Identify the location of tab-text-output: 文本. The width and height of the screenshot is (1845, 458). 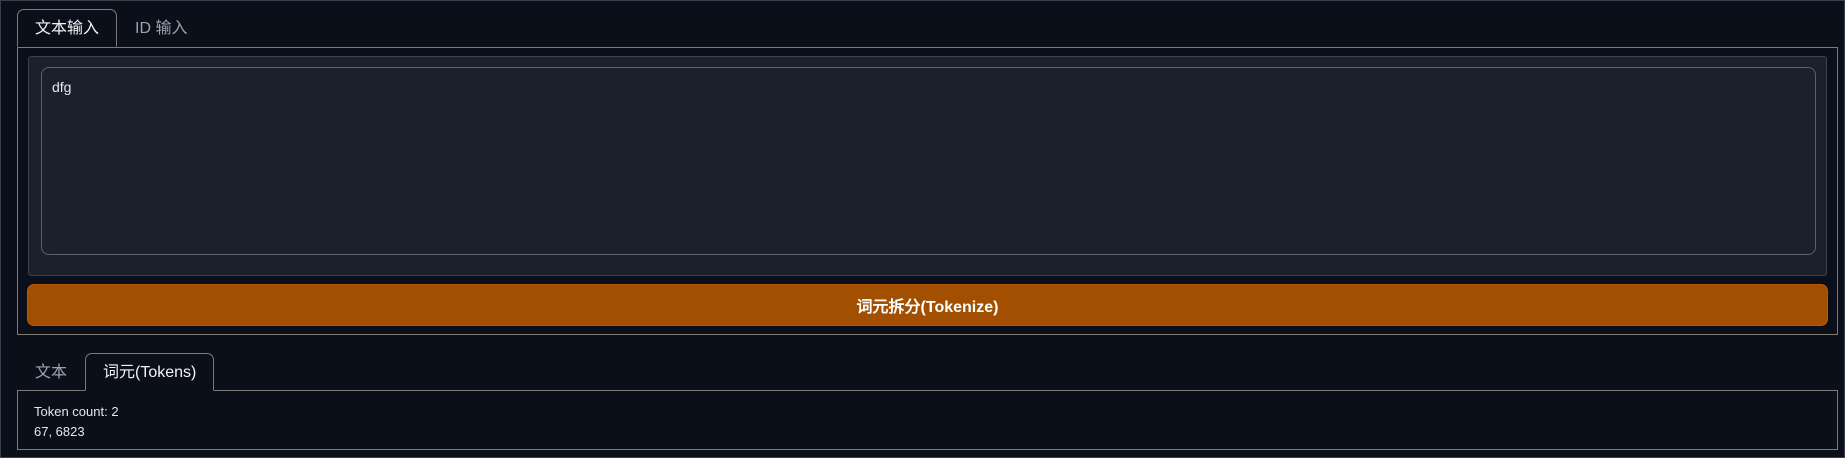
(51, 372).